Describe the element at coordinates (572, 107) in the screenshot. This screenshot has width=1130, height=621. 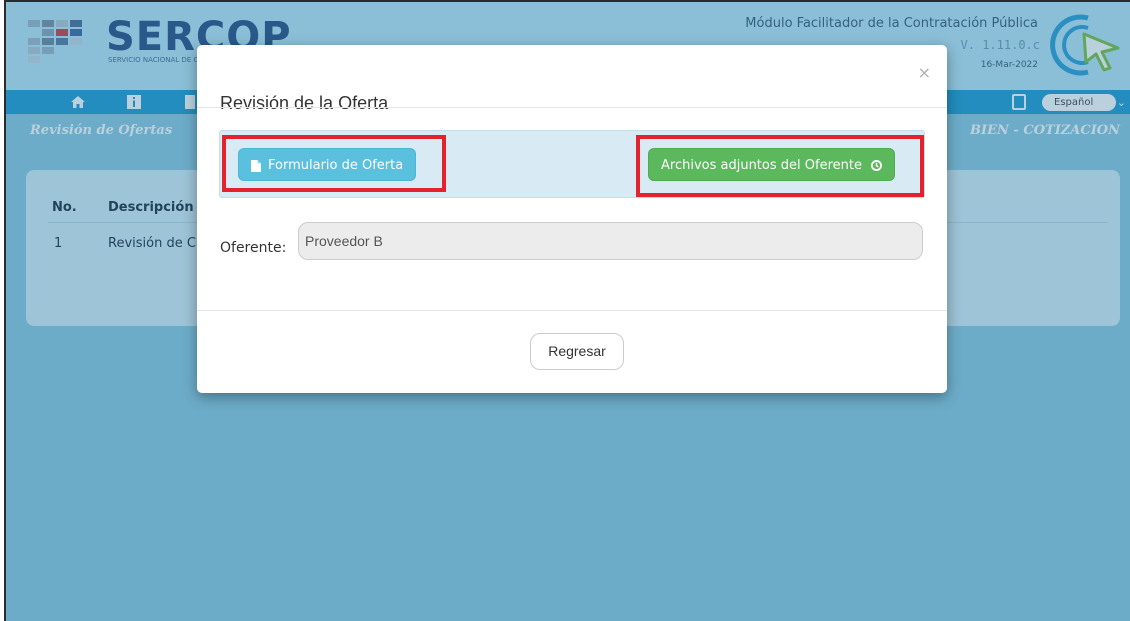
I see `modal-header-divider` at that location.